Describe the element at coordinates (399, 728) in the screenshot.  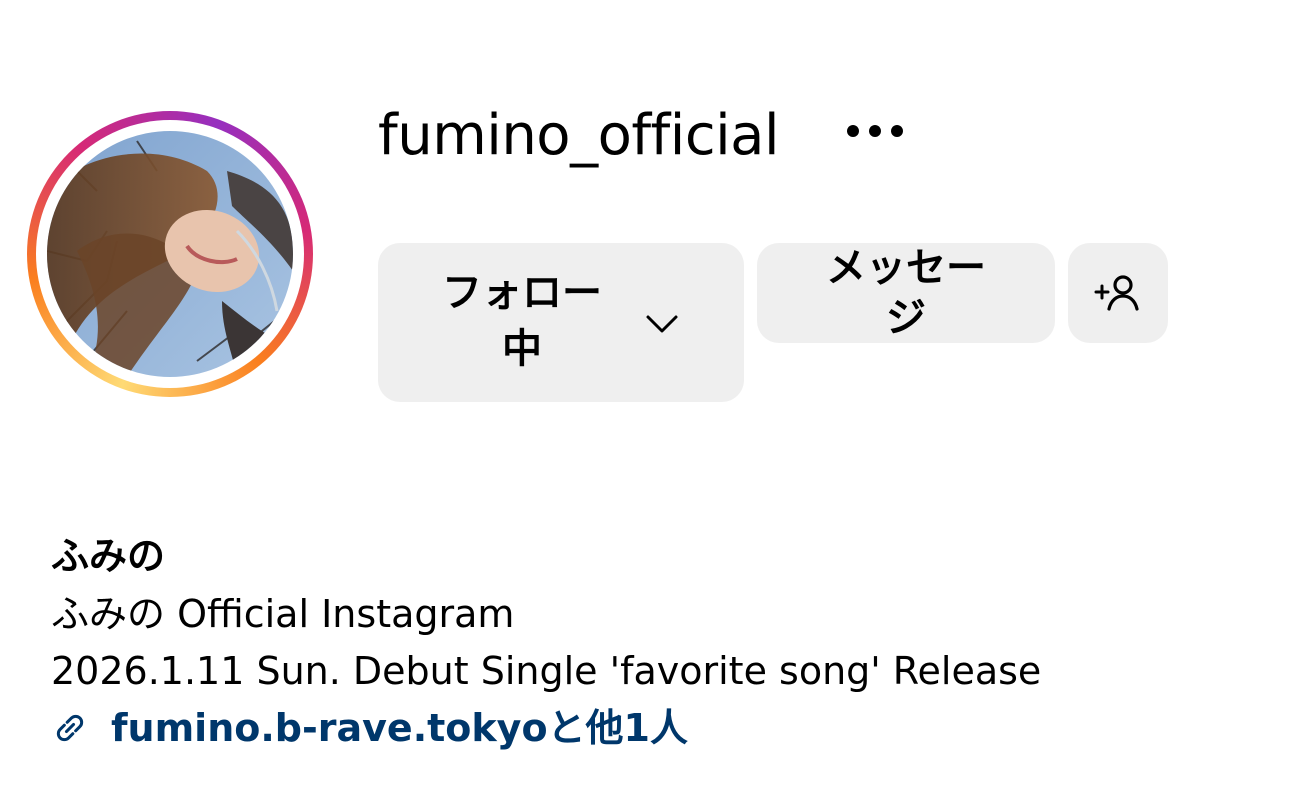
I see `profile-link-text: fumino.b-rave.tokyoと他1人` at that location.